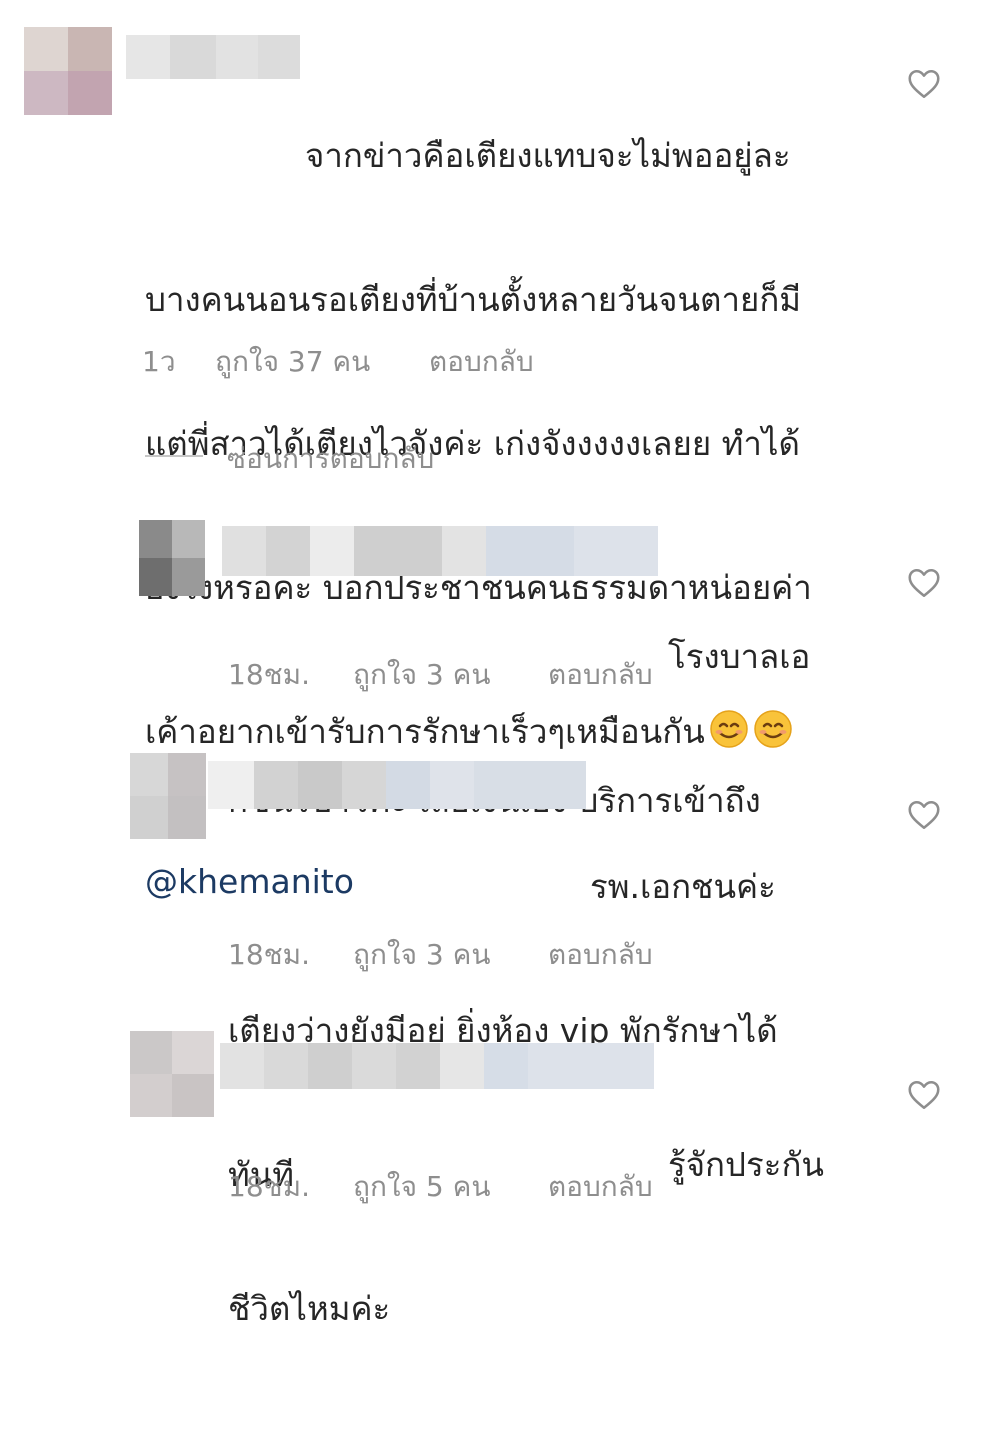  Describe the element at coordinates (159, 361) in the screenshot. I see `timestamp: 1ว` at that location.